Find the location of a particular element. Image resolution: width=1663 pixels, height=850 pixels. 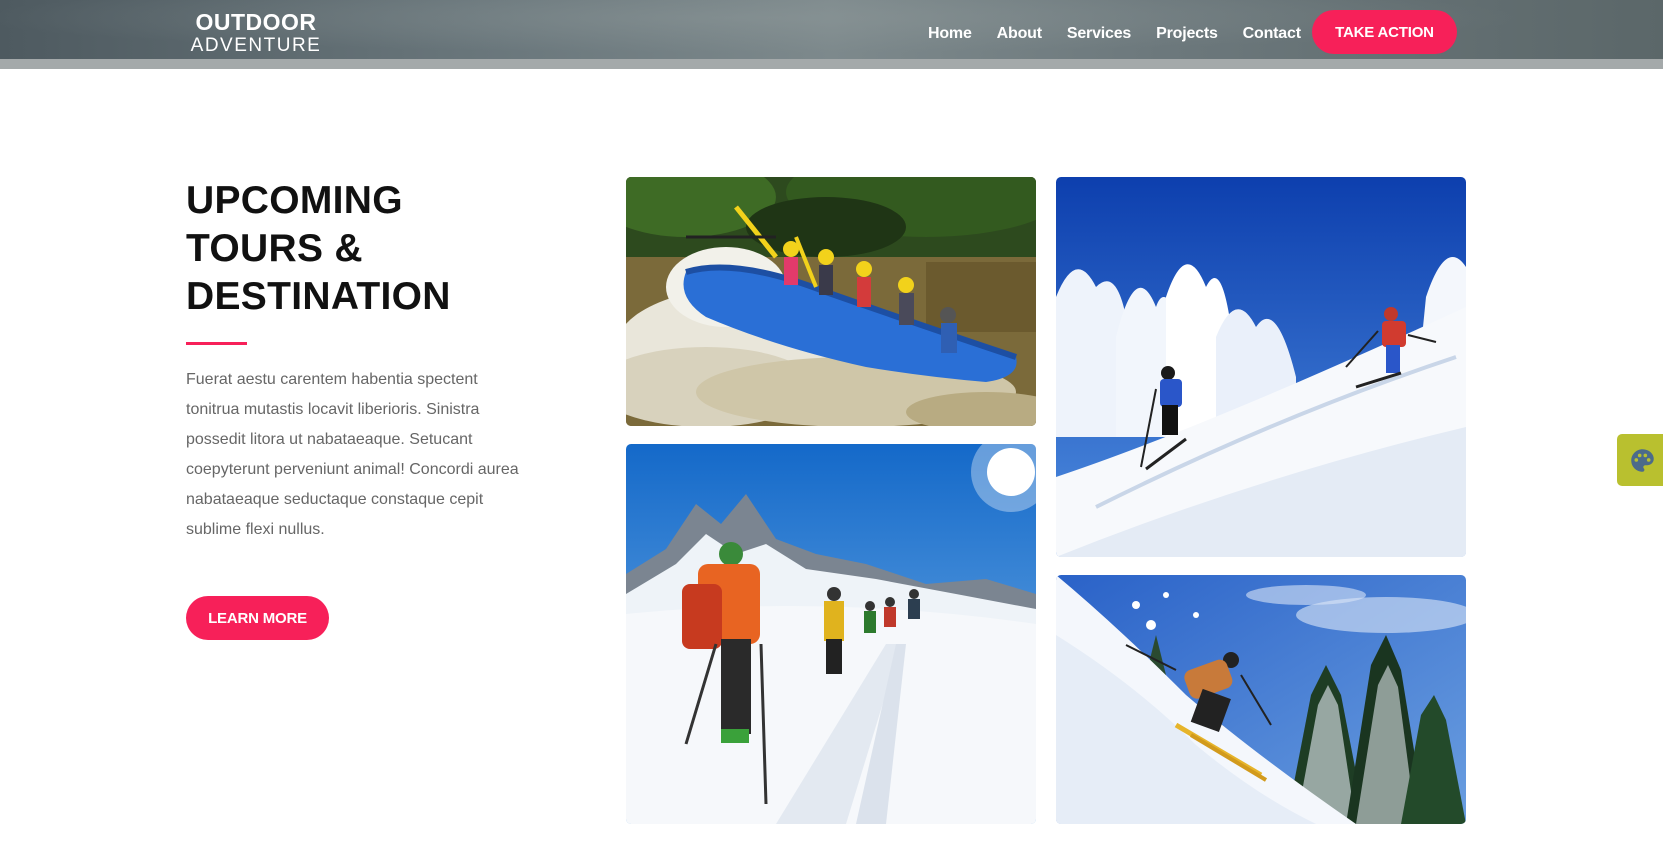

trekking-photo is located at coordinates (831, 634).